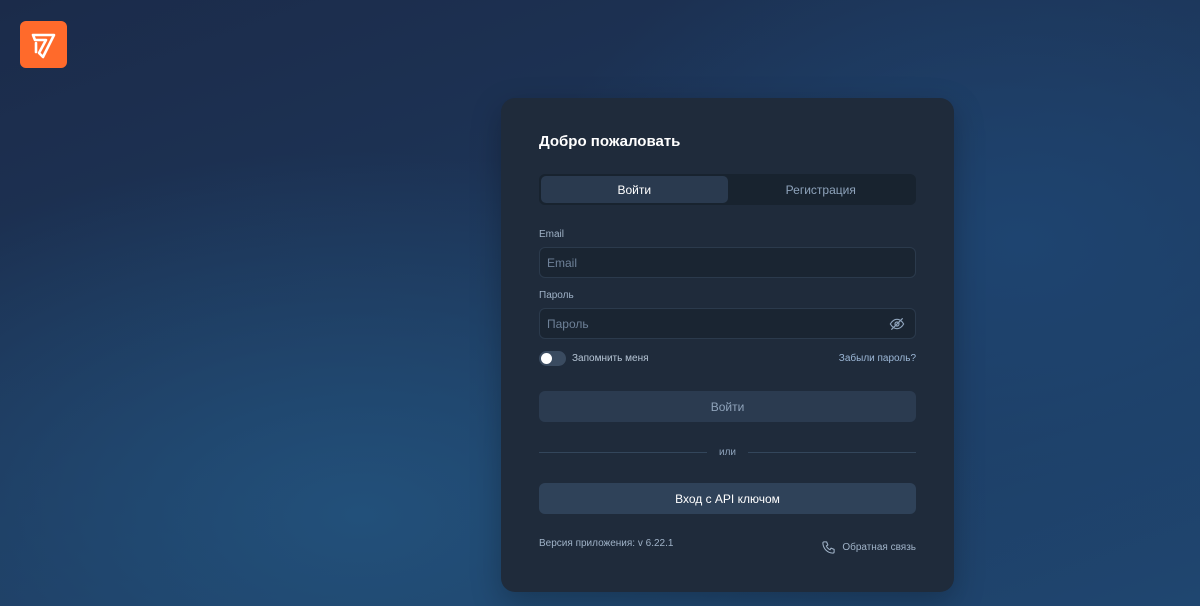 The height and width of the screenshot is (606, 1200). I want to click on remember-me-toggle, so click(552, 358).